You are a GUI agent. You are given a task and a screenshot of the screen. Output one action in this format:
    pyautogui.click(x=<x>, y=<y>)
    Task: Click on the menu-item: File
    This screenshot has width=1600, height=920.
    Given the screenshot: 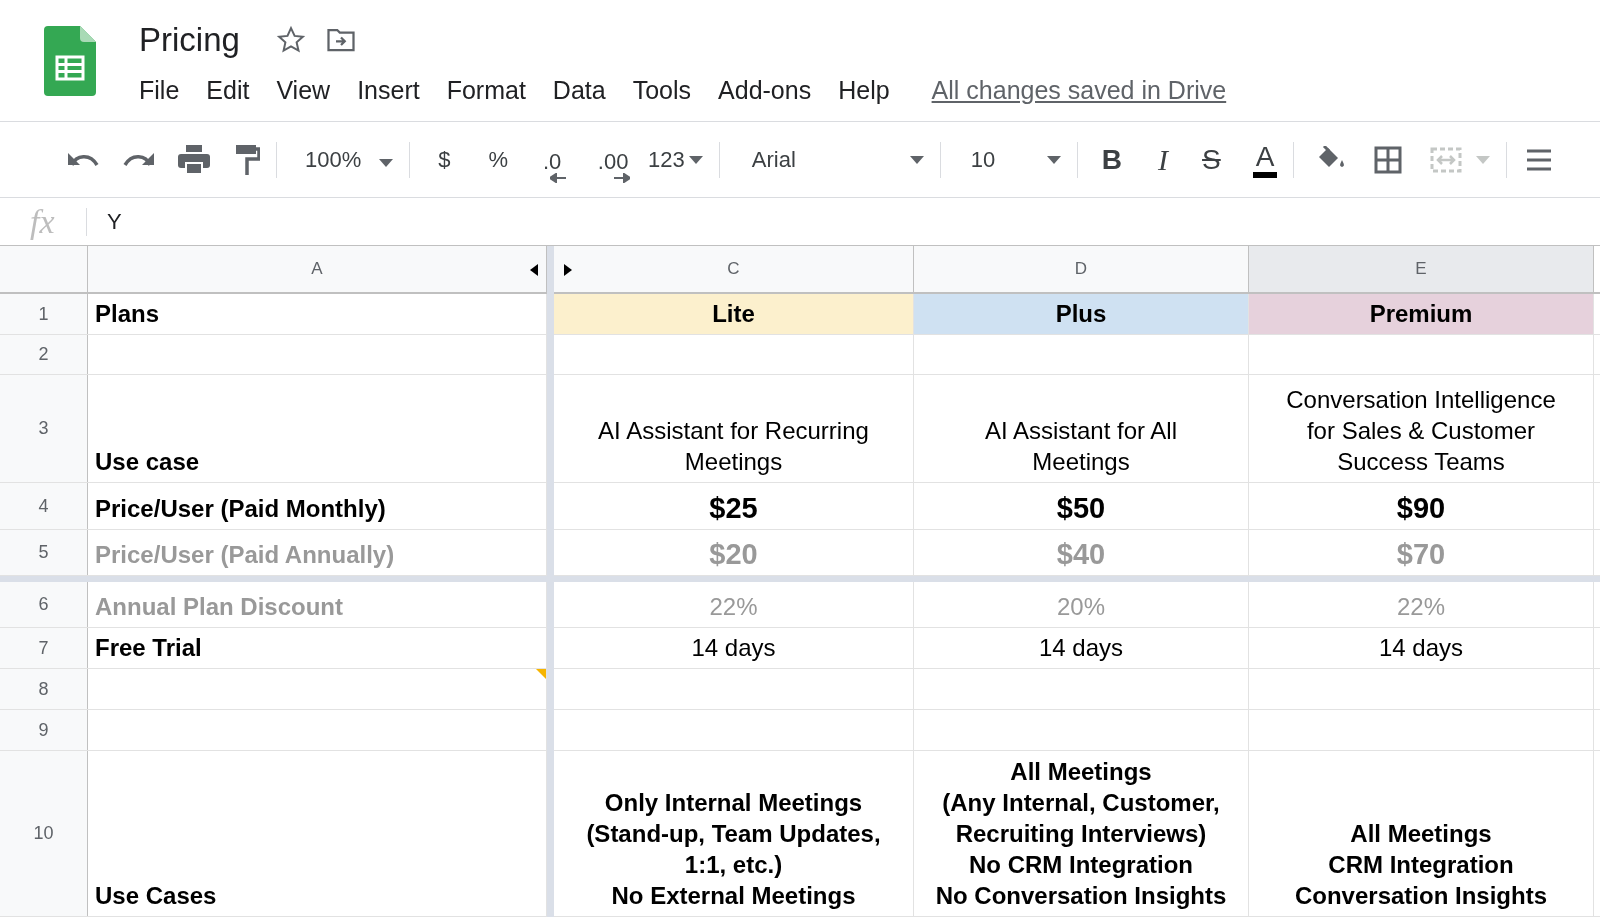 What is the action you would take?
    pyautogui.click(x=159, y=91)
    